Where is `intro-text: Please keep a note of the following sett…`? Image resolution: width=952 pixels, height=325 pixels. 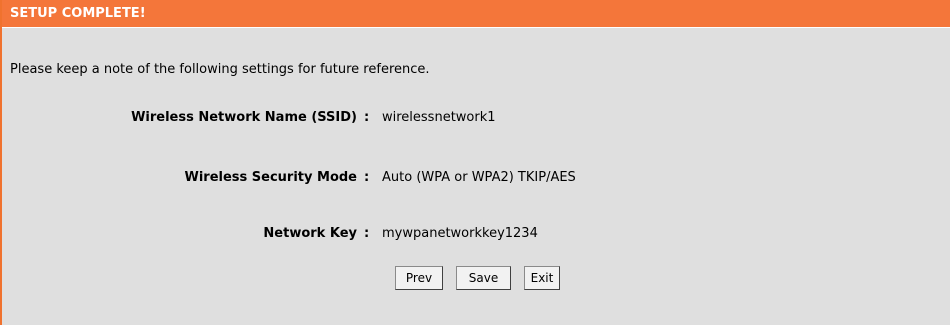 intro-text: Please keep a note of the following sett… is located at coordinates (220, 69).